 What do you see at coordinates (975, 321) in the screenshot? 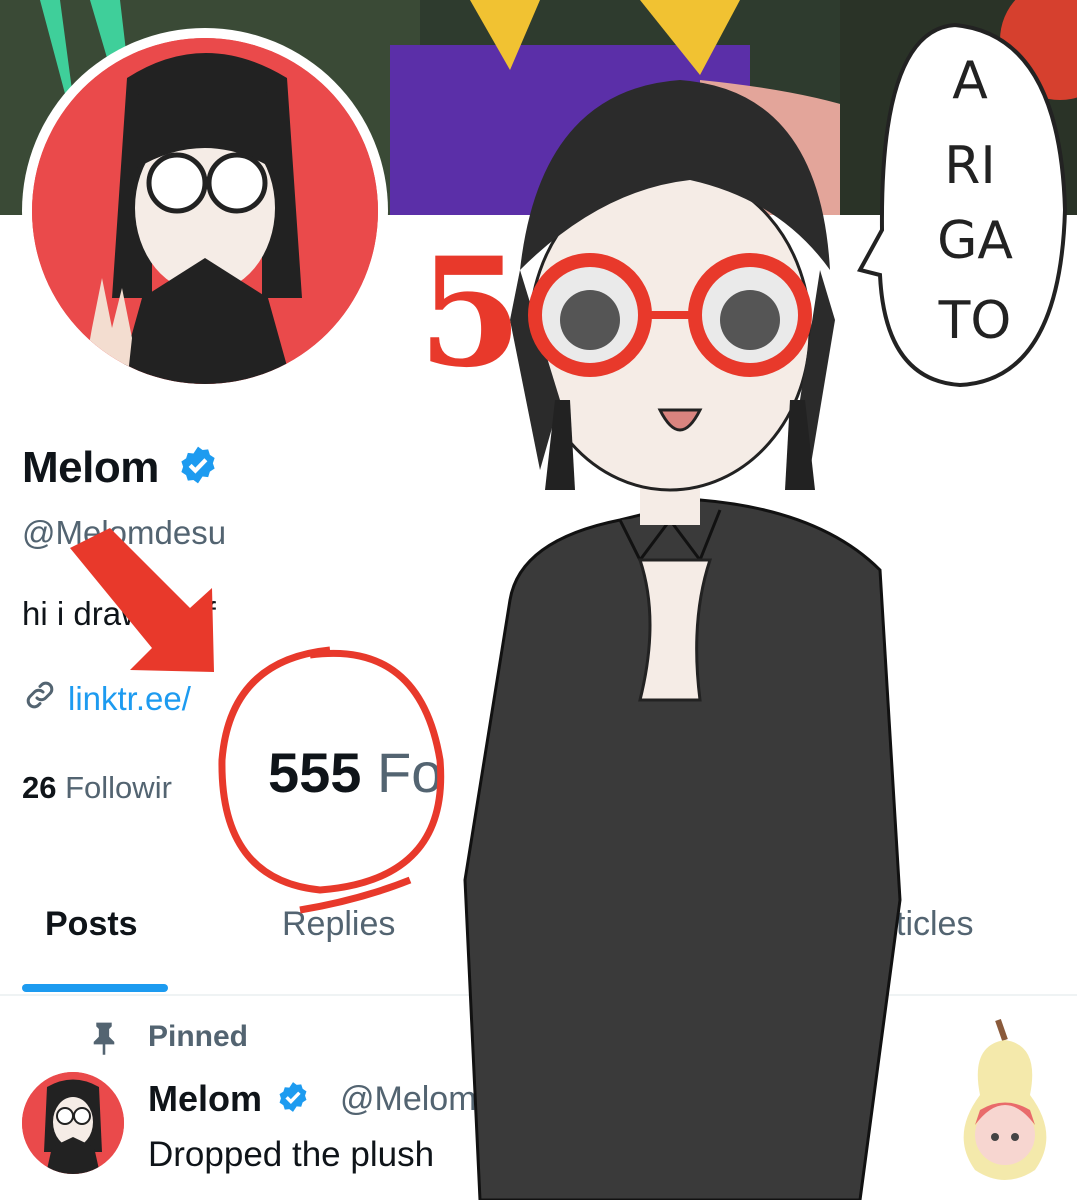
I see `speech-line-4: TO` at bounding box center [975, 321].